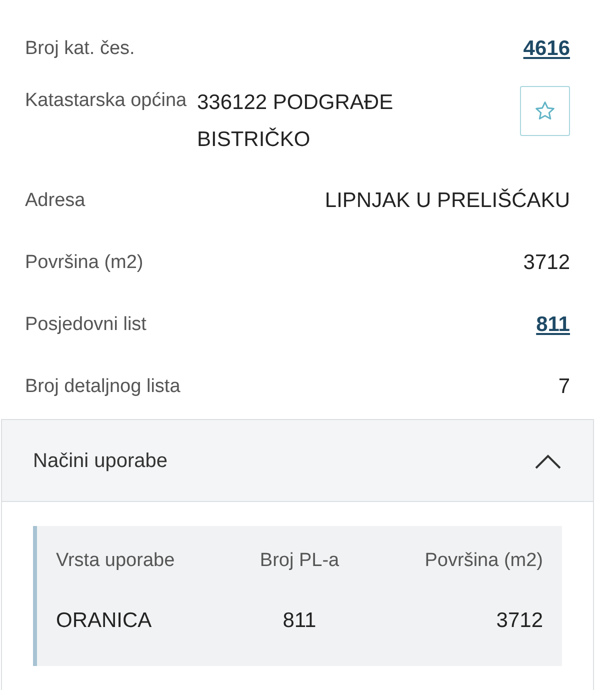  I want to click on table-cell-text: 3712, so click(519, 621).